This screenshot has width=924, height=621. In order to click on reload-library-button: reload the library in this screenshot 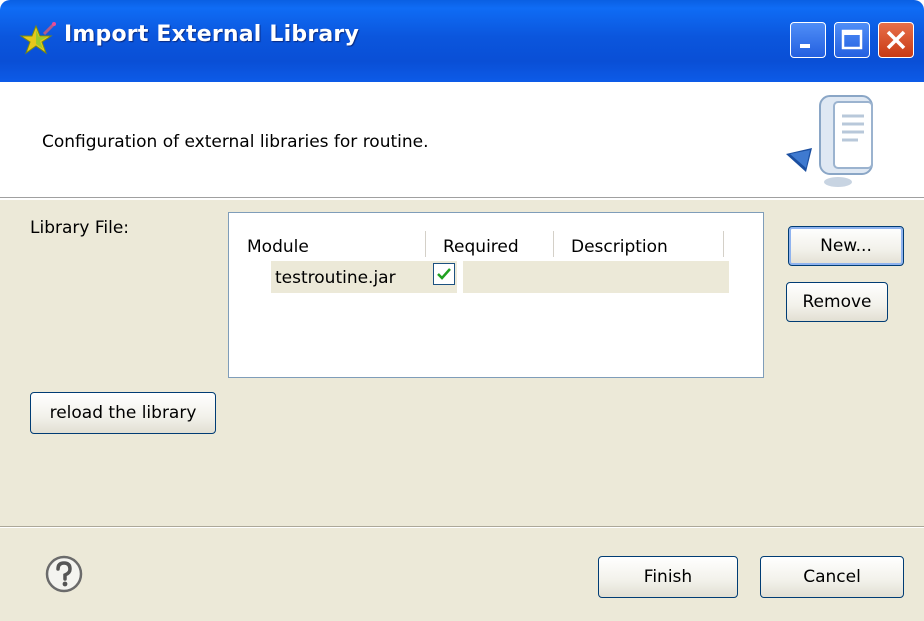, I will do `click(123, 413)`.